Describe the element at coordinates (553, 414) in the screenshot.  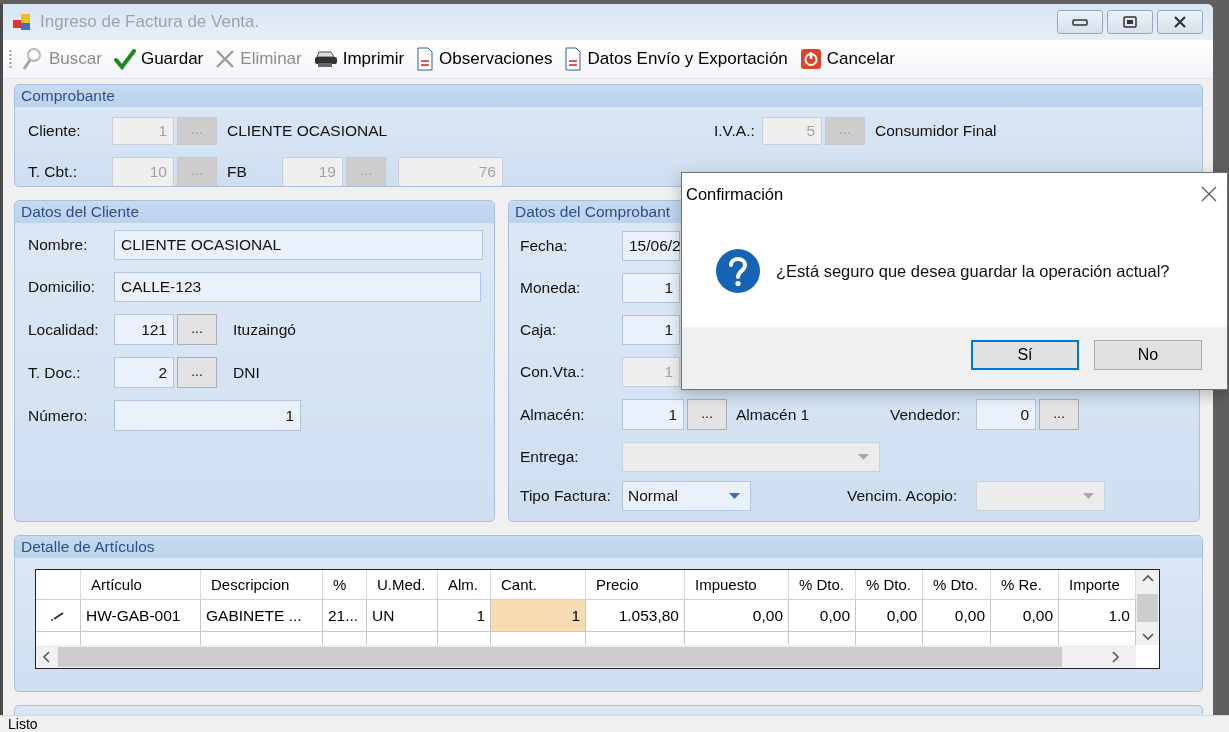
I see `field-label: Almacén:` at that location.